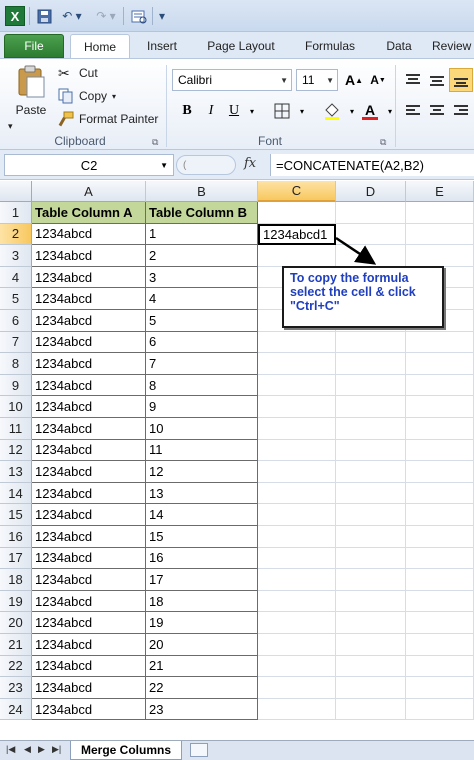 The image size is (474, 760). I want to click on column-header-b: B, so click(202, 191).